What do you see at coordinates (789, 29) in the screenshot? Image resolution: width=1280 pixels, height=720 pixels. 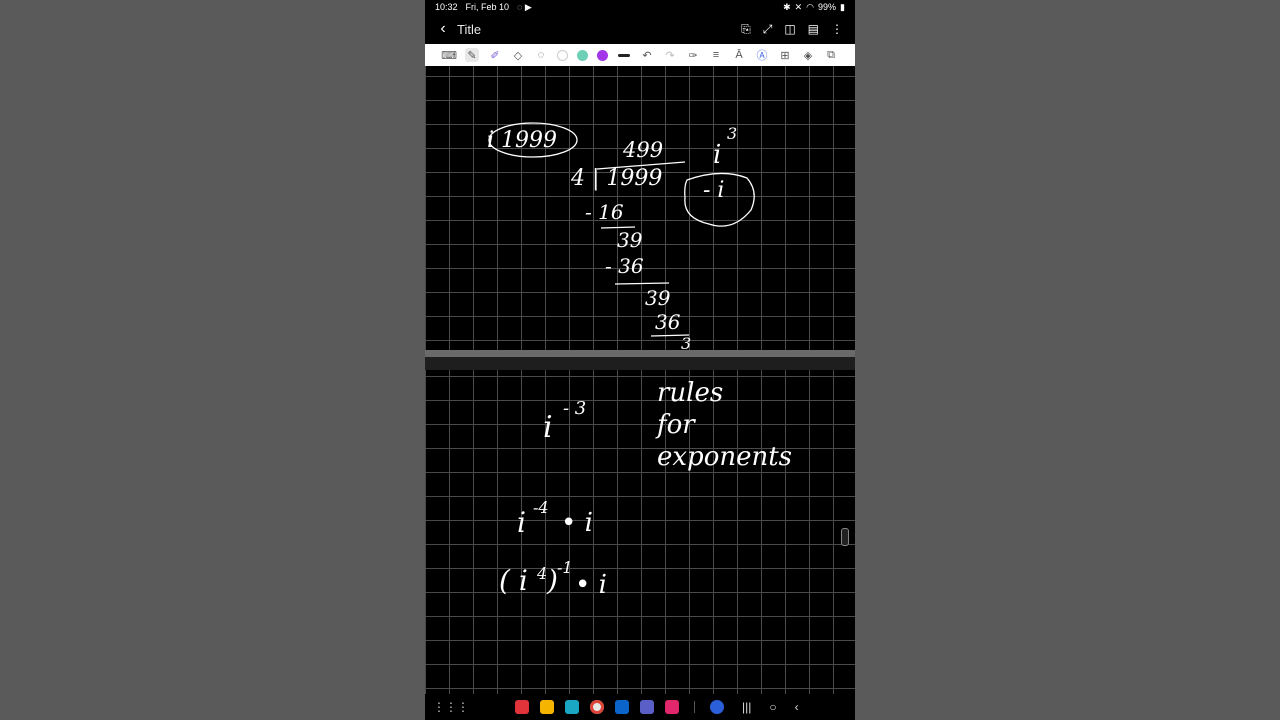 I see `split-view-icon: ◫` at bounding box center [789, 29].